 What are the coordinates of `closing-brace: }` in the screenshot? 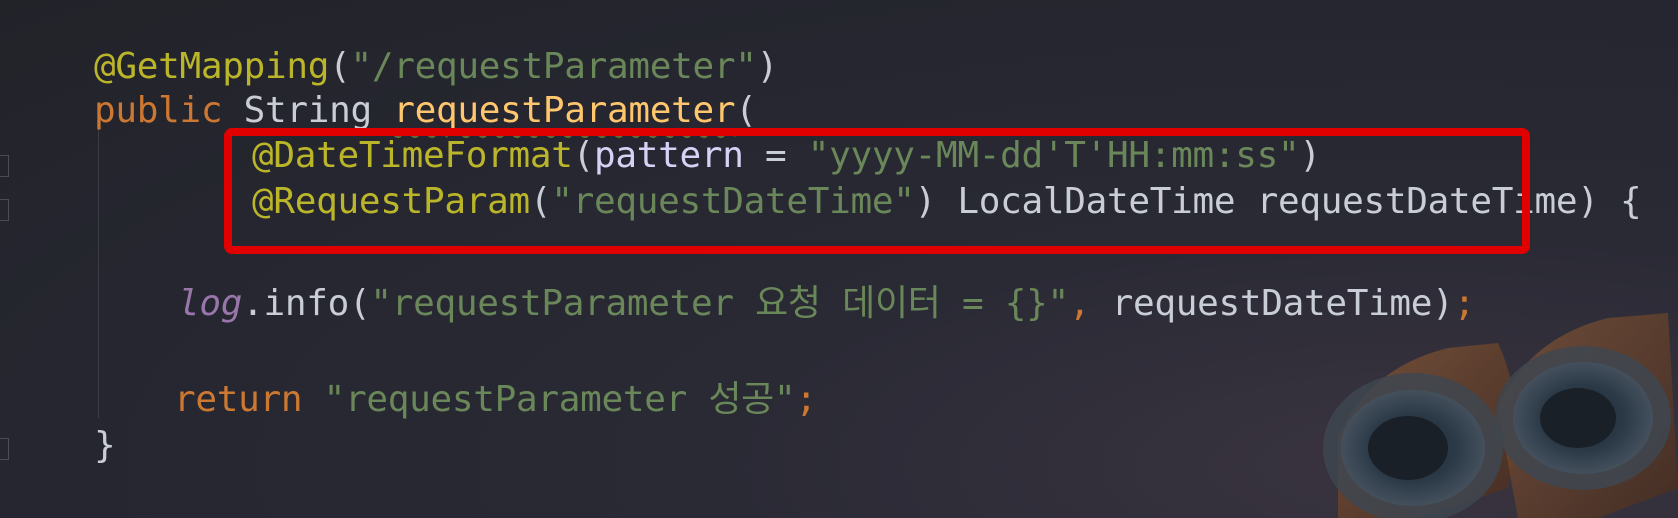 It's located at (105, 445).